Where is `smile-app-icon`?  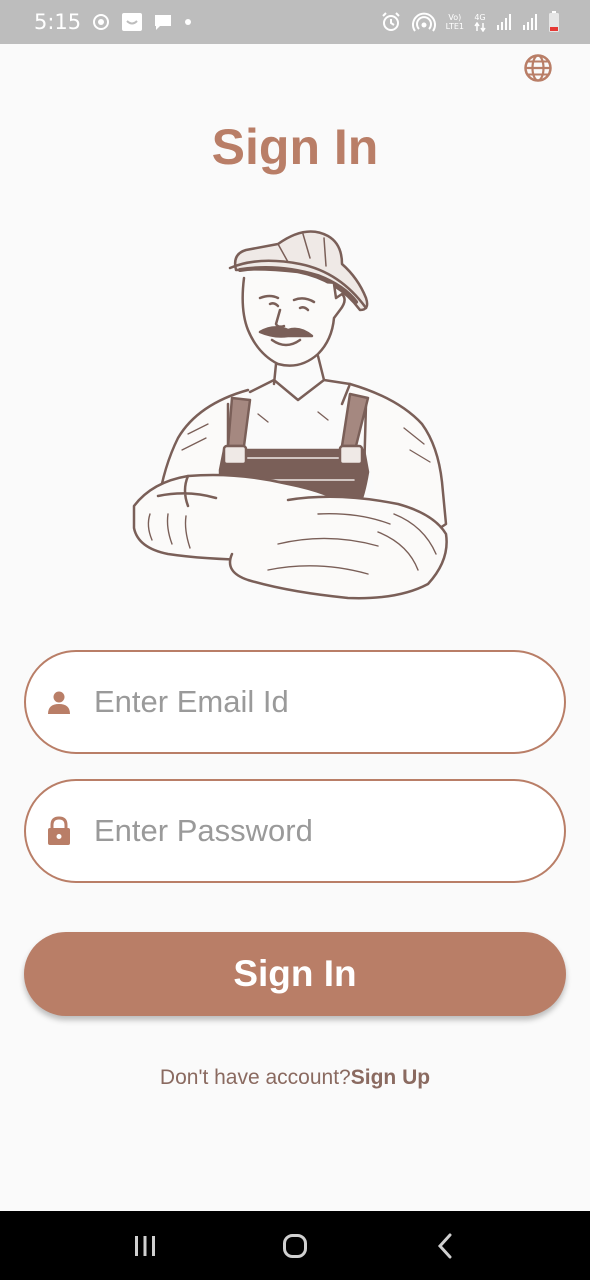 smile-app-icon is located at coordinates (132, 22).